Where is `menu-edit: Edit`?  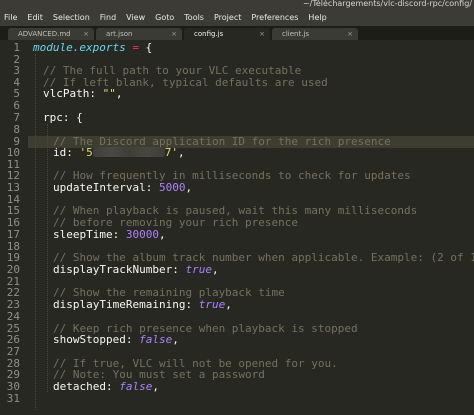
menu-edit: Edit is located at coordinates (35, 17).